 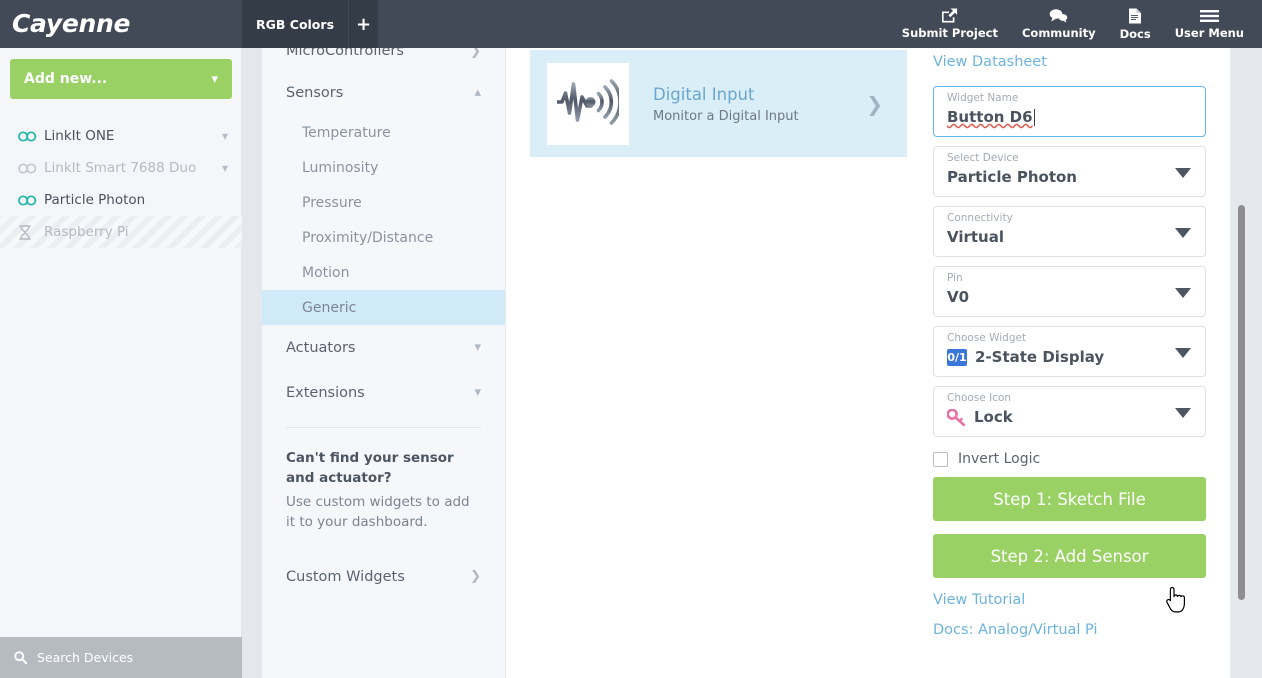 I want to click on choose-widget-value: 2-State Display, so click(x=1040, y=357).